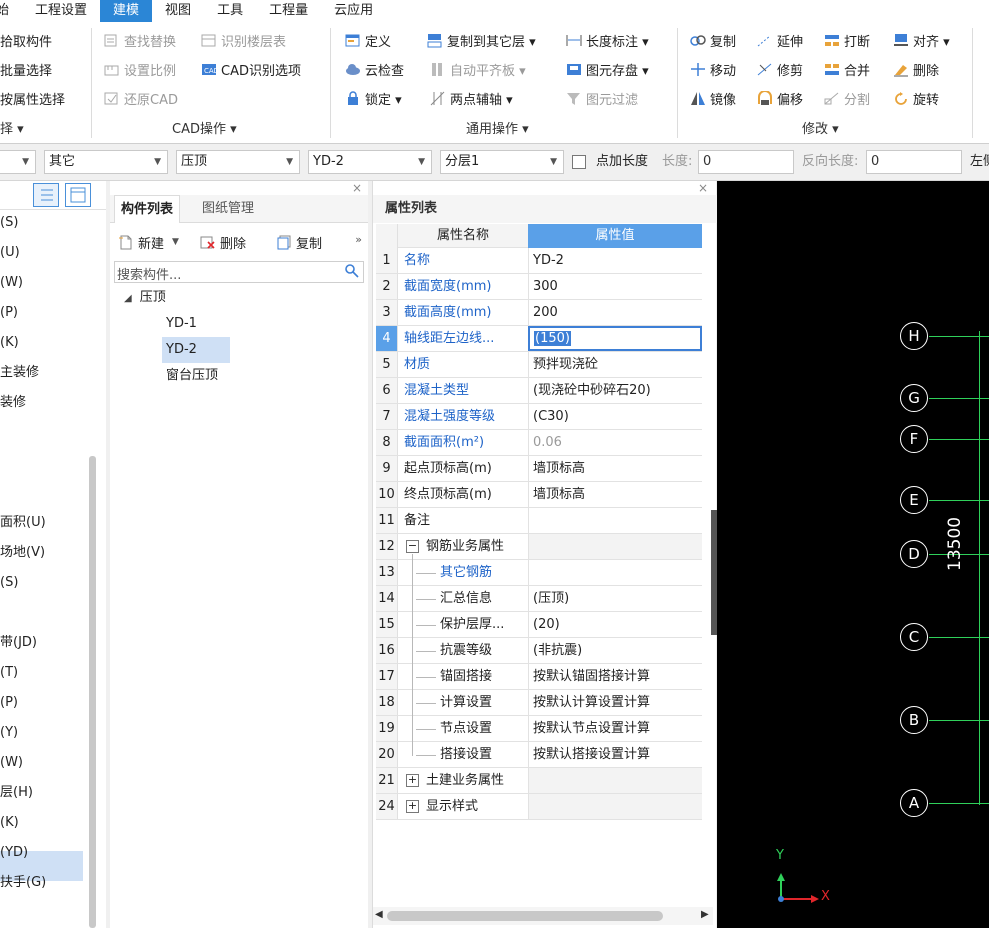  What do you see at coordinates (607, 69) in the screenshot?
I see `save-element-button: 图元存盘 ▾` at bounding box center [607, 69].